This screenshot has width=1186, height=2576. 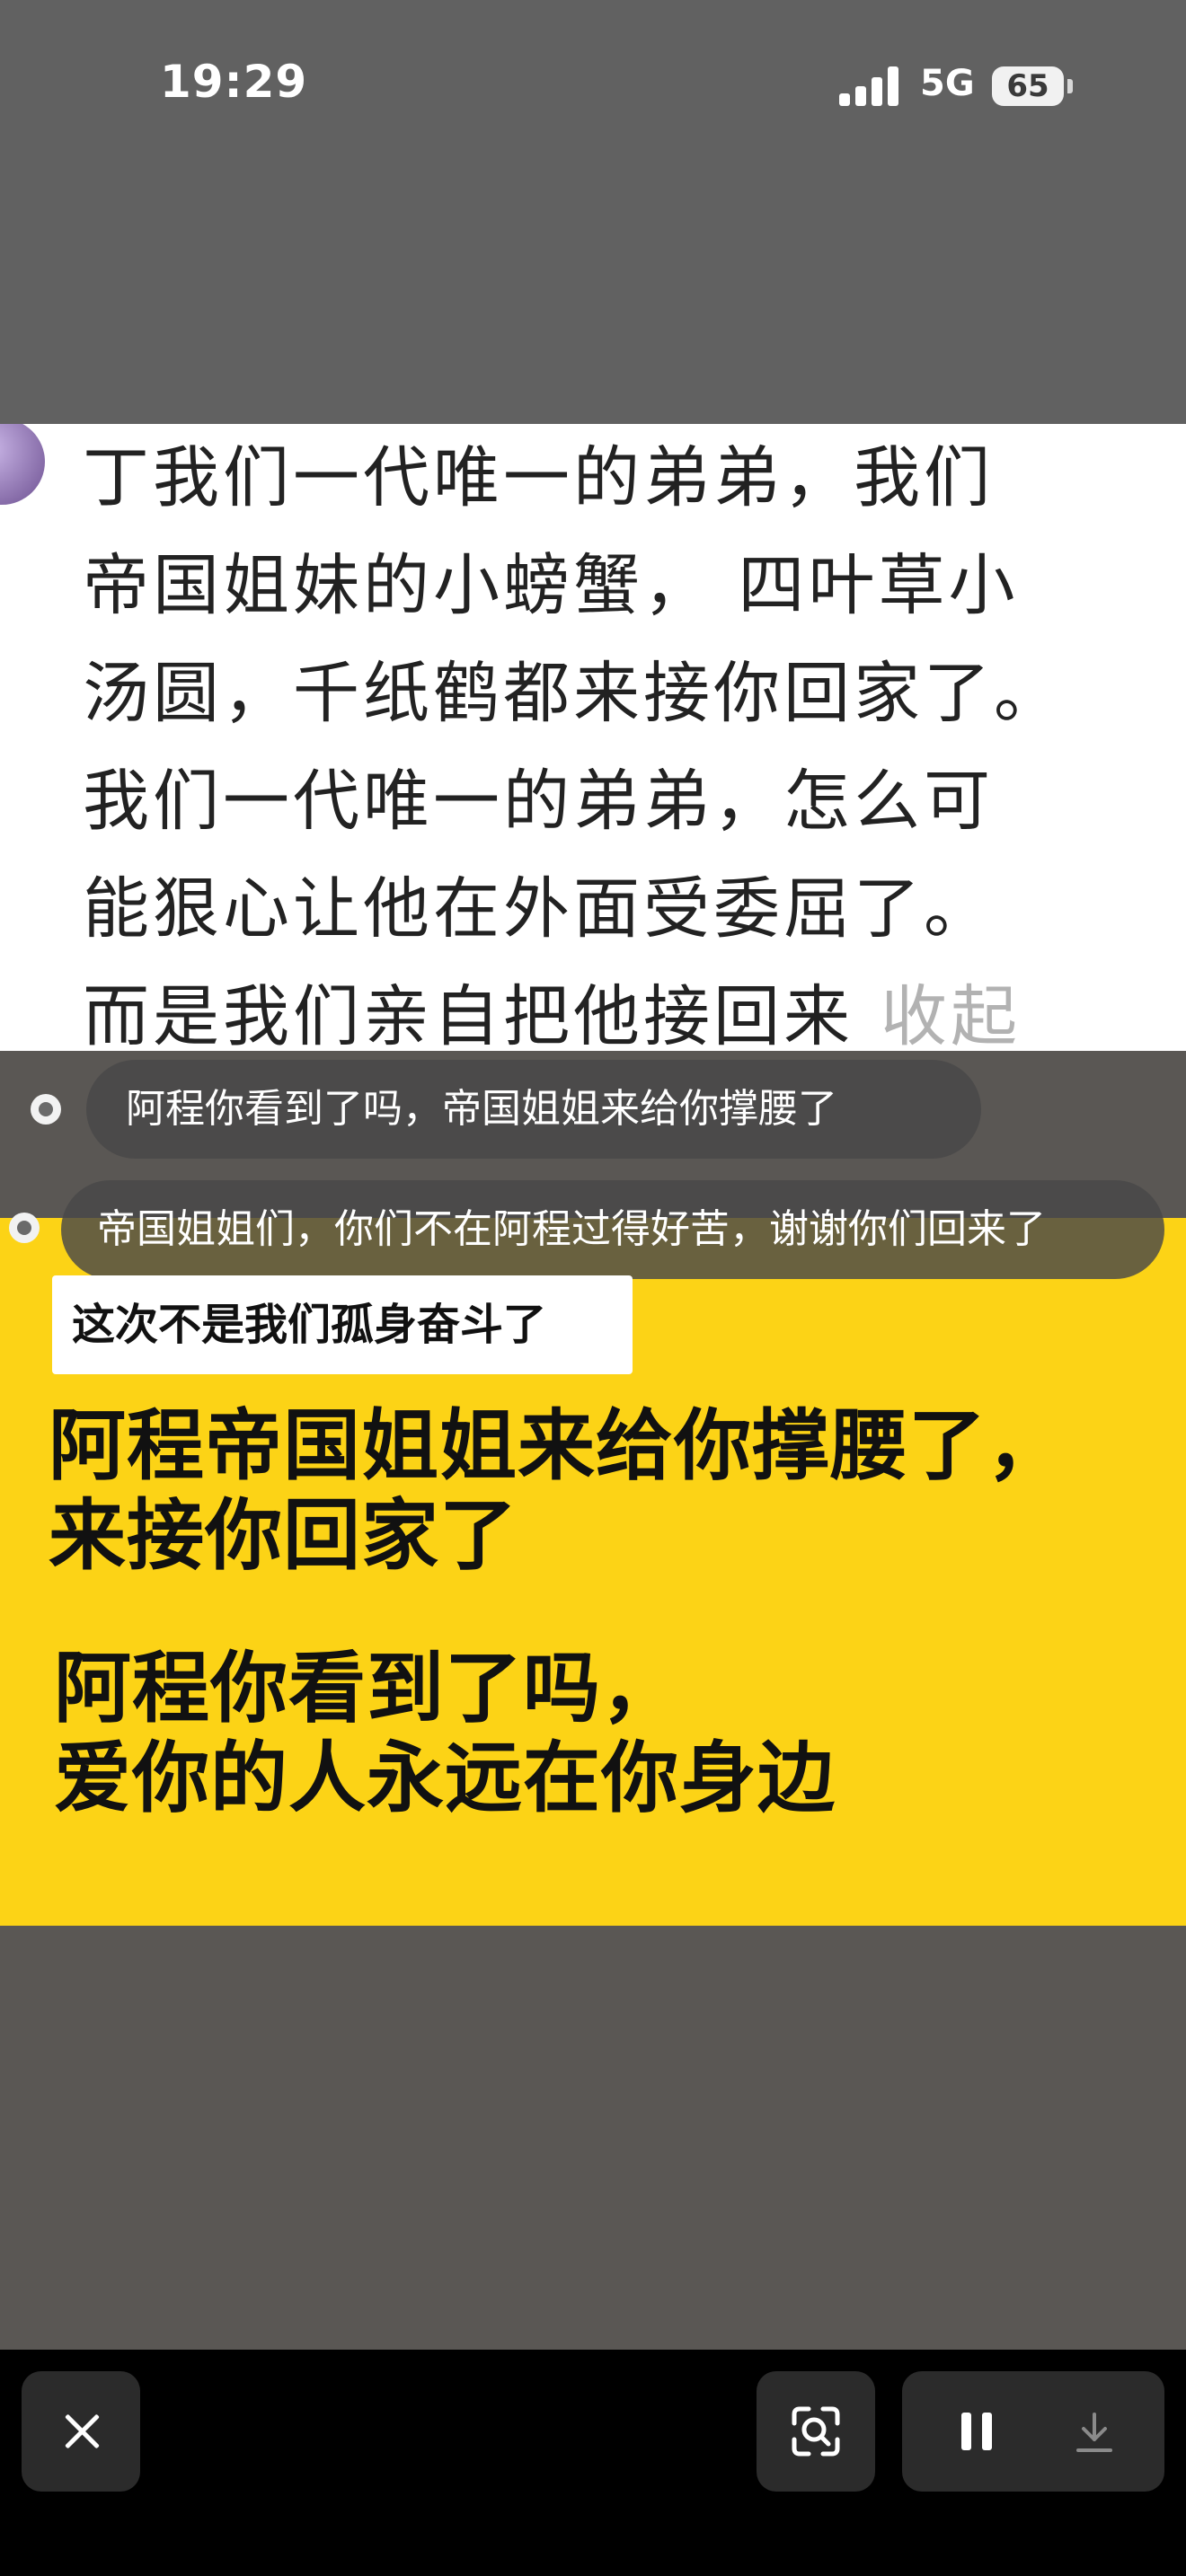 What do you see at coordinates (342, 1324) in the screenshot?
I see `video-caption-label: 这次不是我们孤身奋斗了` at bounding box center [342, 1324].